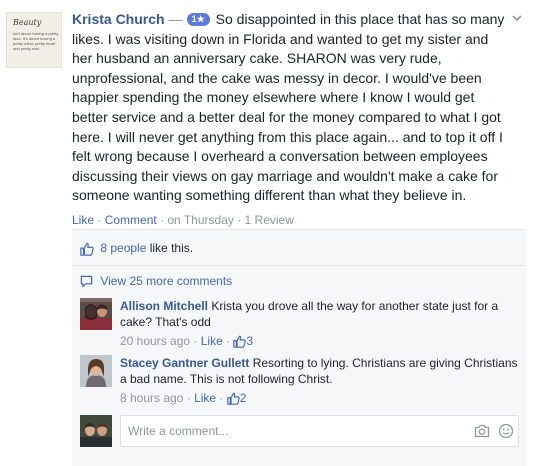 The image size is (539, 466). Describe the element at coordinates (155, 341) in the screenshot. I see `comment-timestamp: 20 hours ago` at that location.